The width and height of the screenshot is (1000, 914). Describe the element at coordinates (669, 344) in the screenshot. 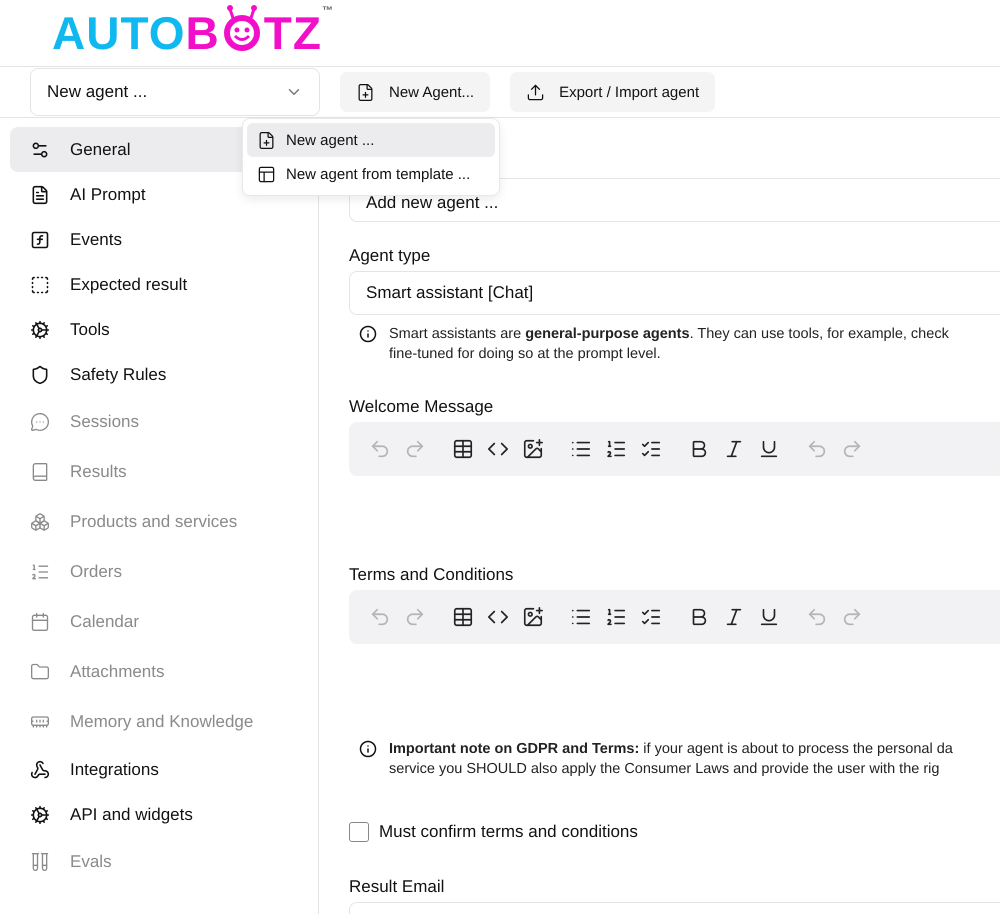

I see `info-note: Smart assistants are general-purpose agents. They can use tools, for example, check fine-tuned for doing so at the prompt level.` at that location.